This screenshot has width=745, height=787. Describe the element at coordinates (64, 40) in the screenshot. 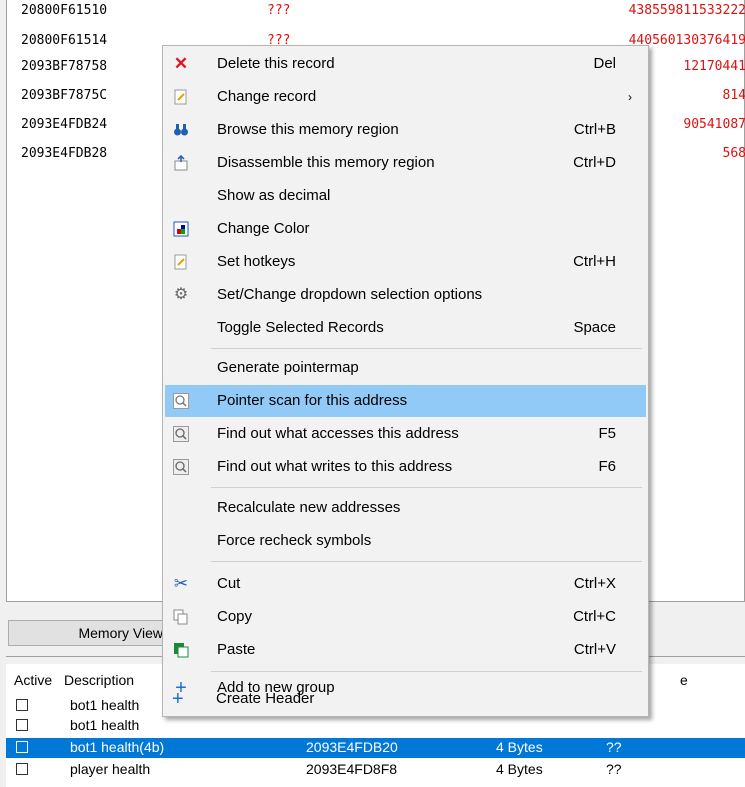

I see `result-address: 20800F61514` at that location.